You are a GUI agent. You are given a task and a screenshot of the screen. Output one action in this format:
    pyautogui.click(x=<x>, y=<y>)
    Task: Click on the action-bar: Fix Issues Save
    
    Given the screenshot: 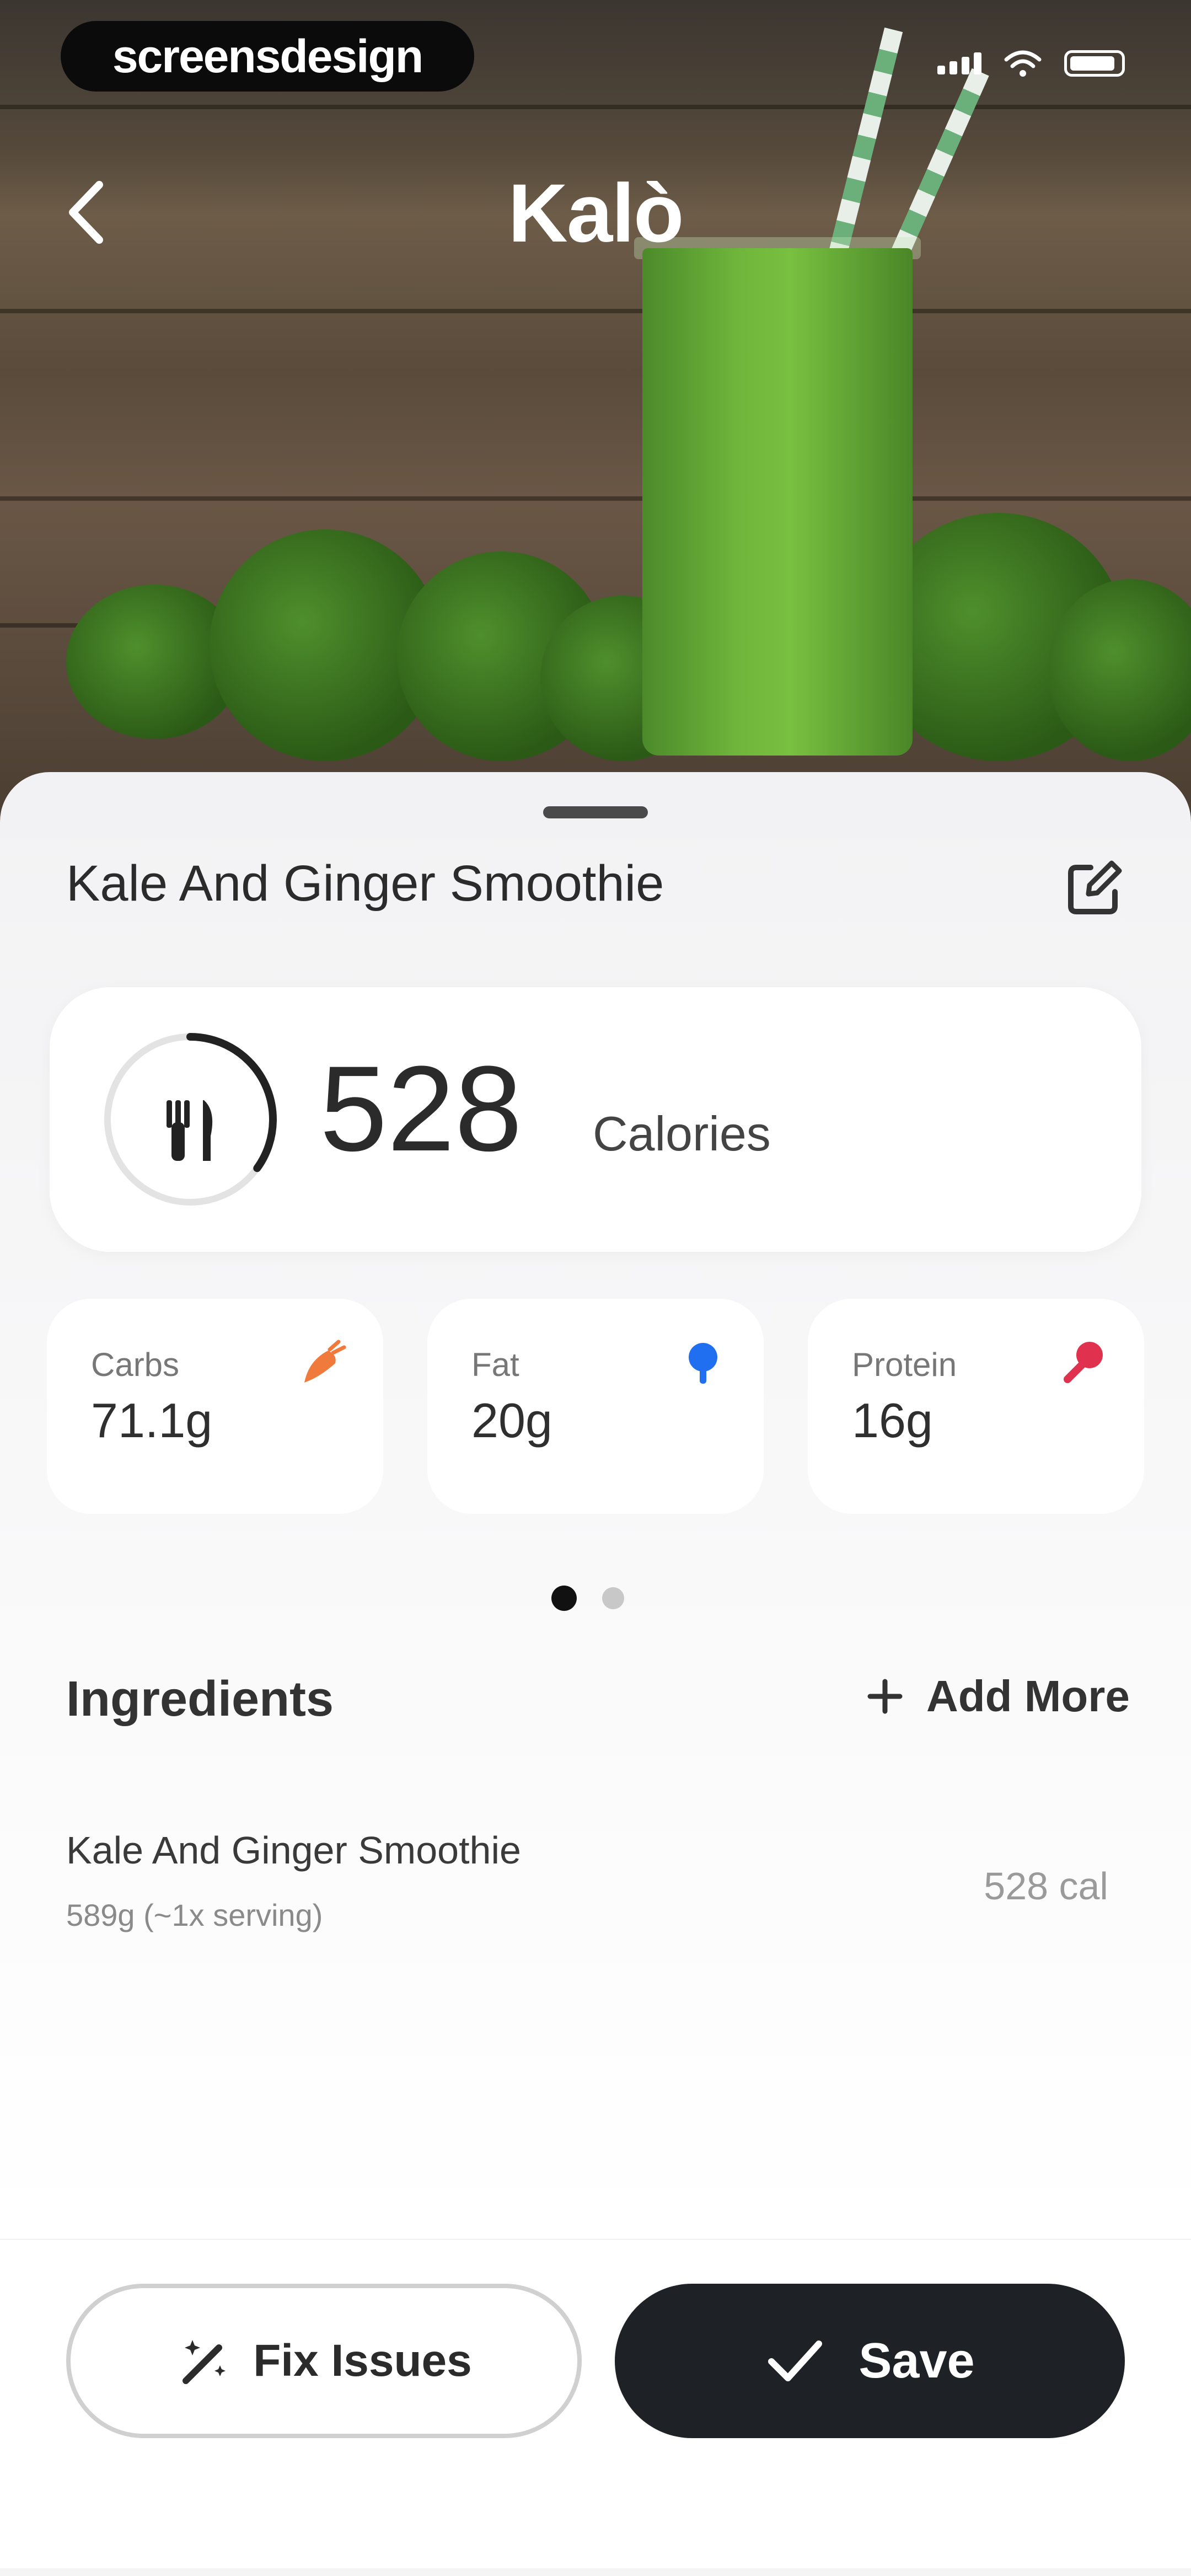 What is the action you would take?
    pyautogui.click(x=595, y=2407)
    